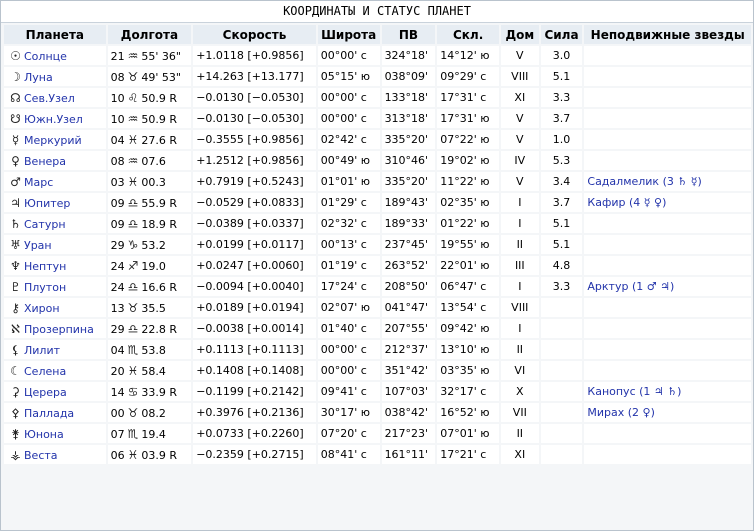  Describe the element at coordinates (561, 97) in the screenshot. I see `force-cell: 3.3` at that location.